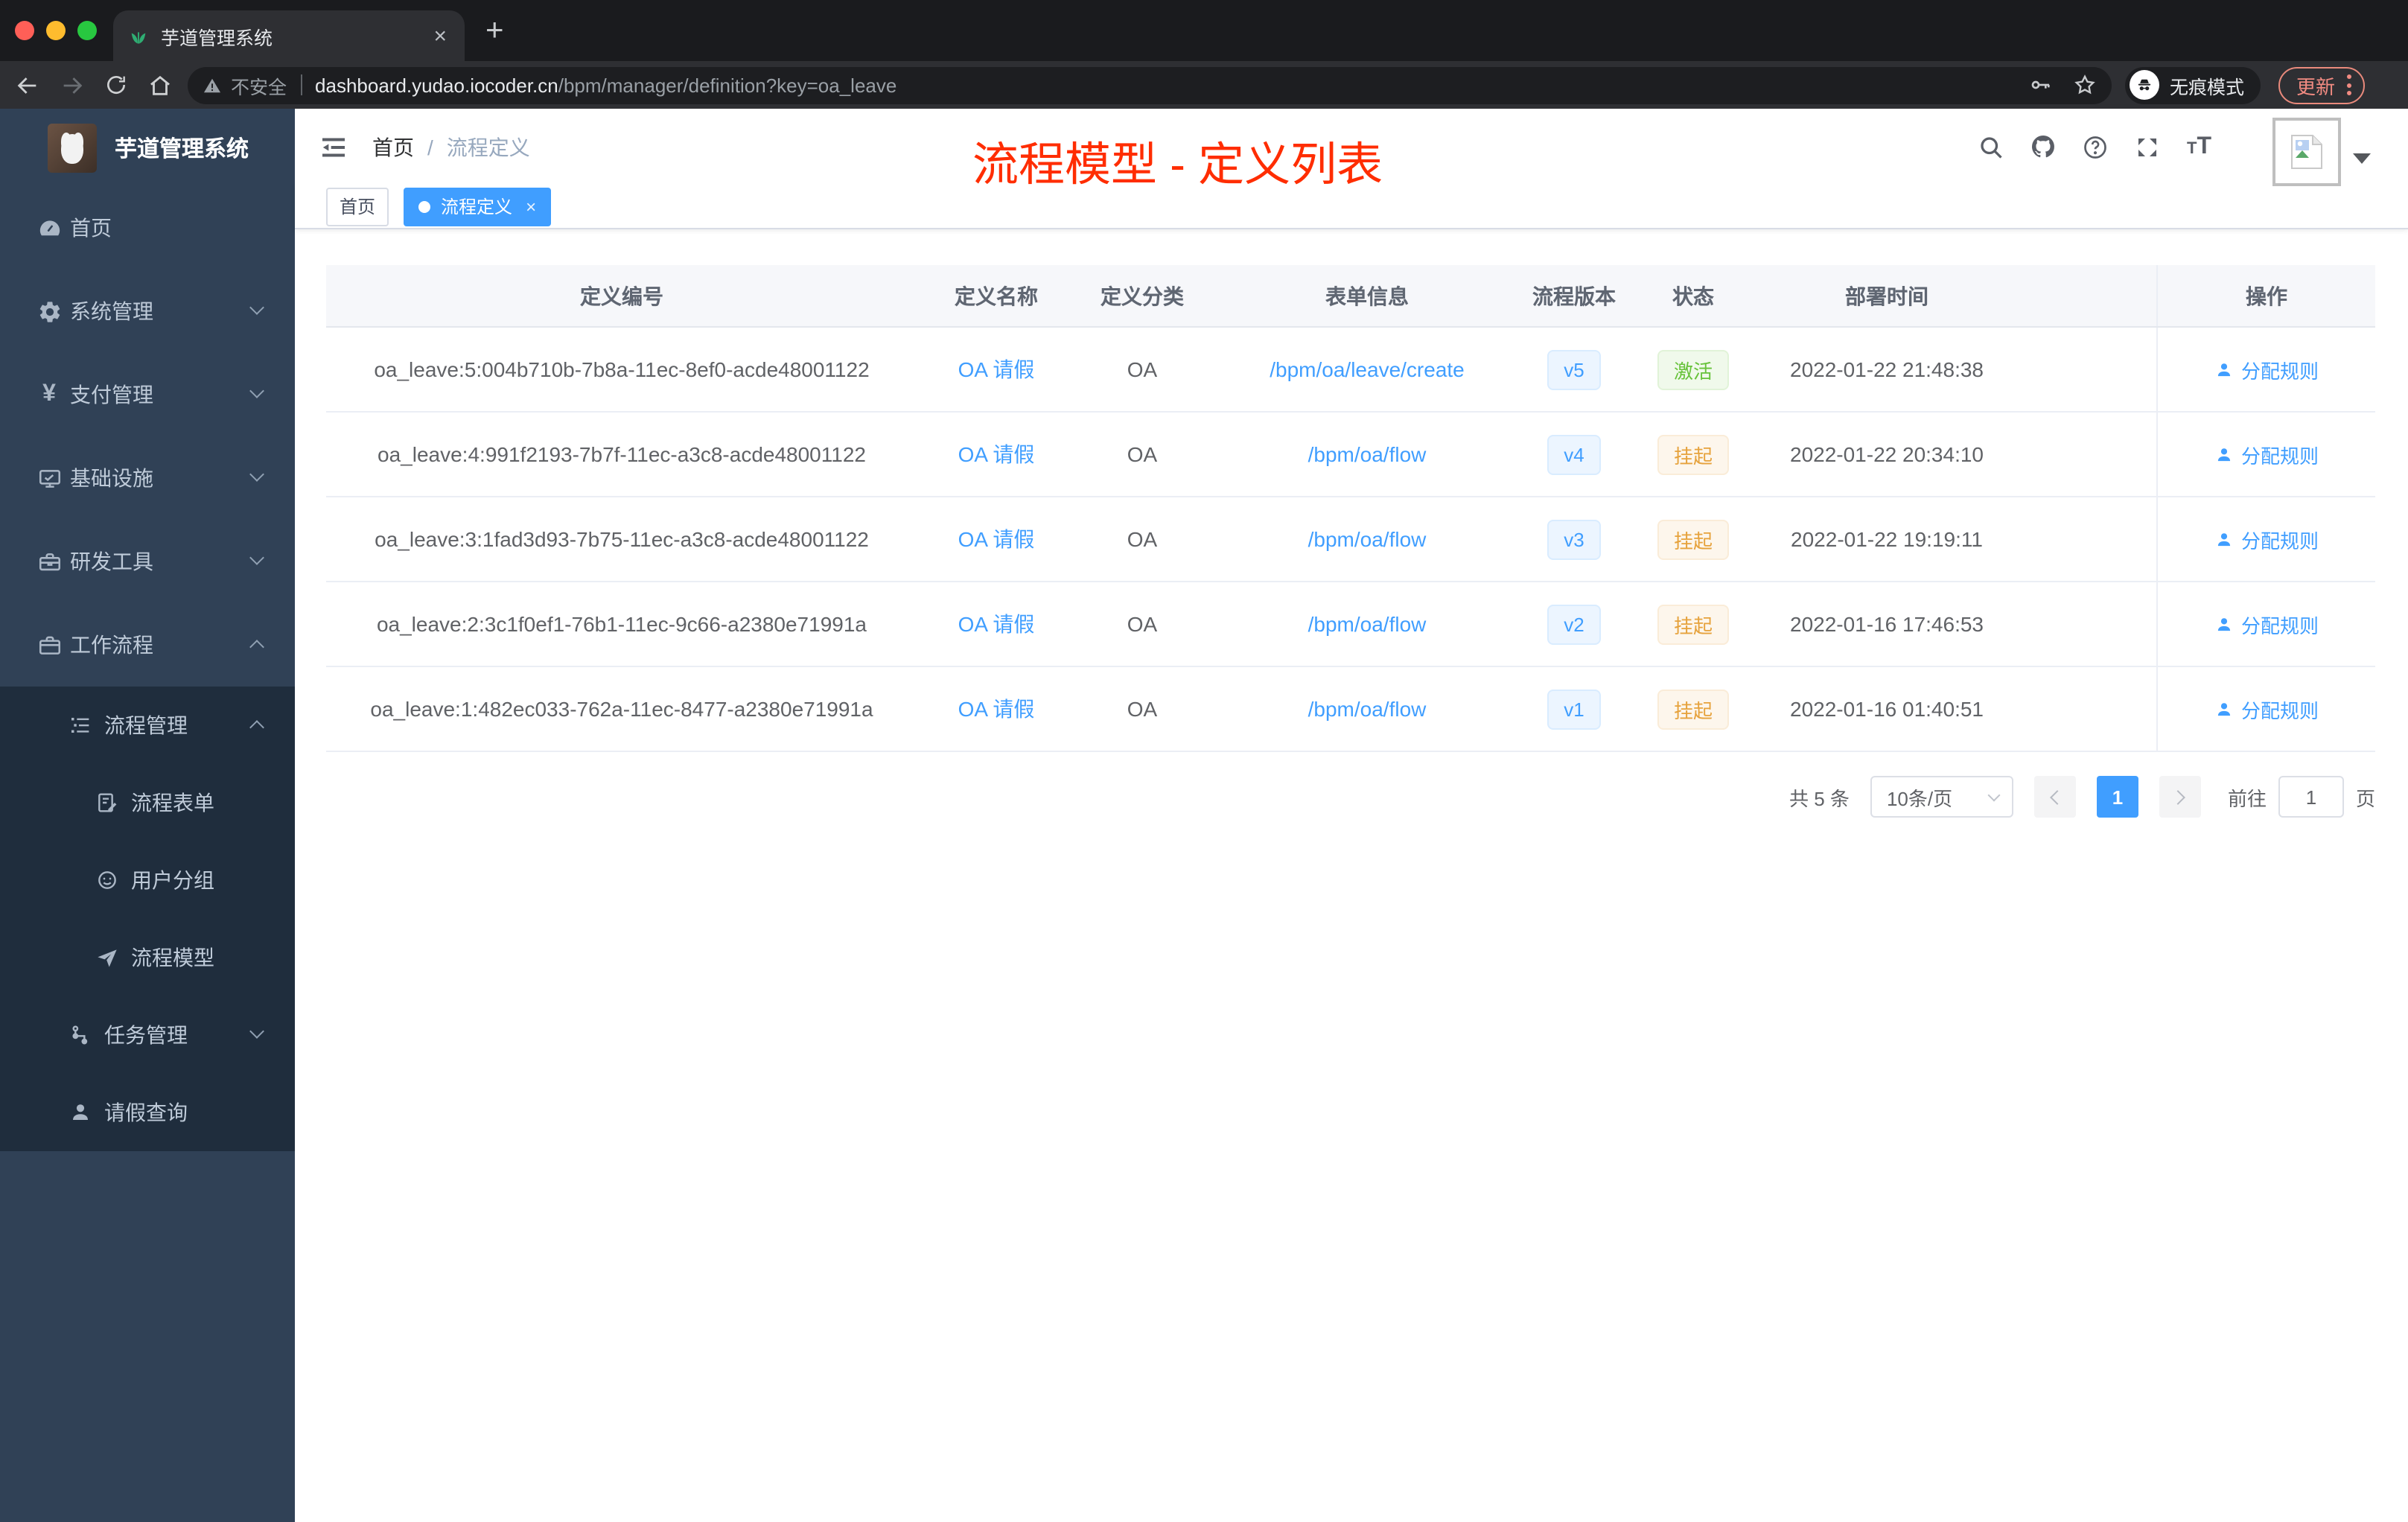 The height and width of the screenshot is (1522, 2408). I want to click on sidebar-item-workflow: 工作流程, so click(147, 645).